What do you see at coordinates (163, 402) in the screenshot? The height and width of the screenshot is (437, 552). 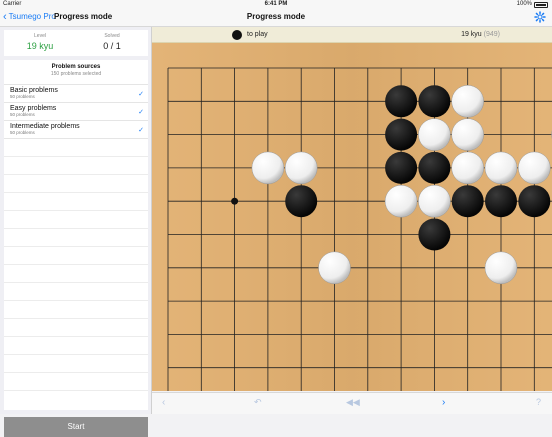 I see `previous-button: ‹` at bounding box center [163, 402].